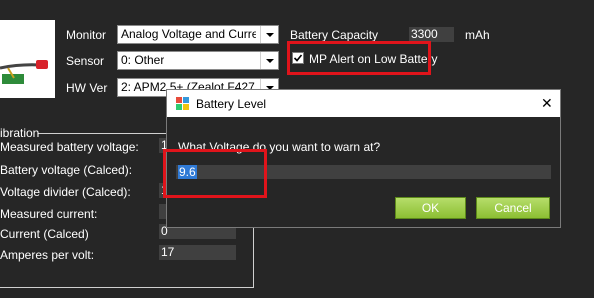 This screenshot has height=298, width=594. Describe the element at coordinates (363, 172) in the screenshot. I see `voltage-input: 9.6` at that location.